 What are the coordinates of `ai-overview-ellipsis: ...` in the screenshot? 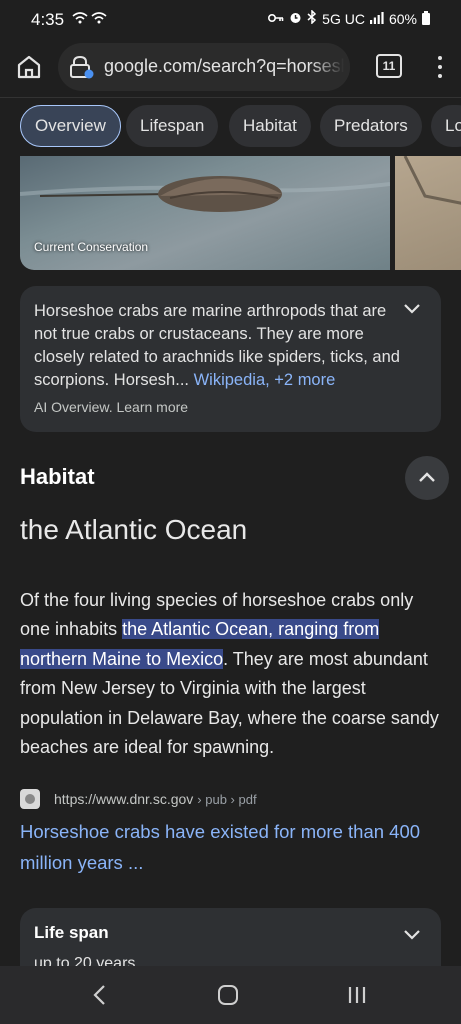 It's located at (182, 380).